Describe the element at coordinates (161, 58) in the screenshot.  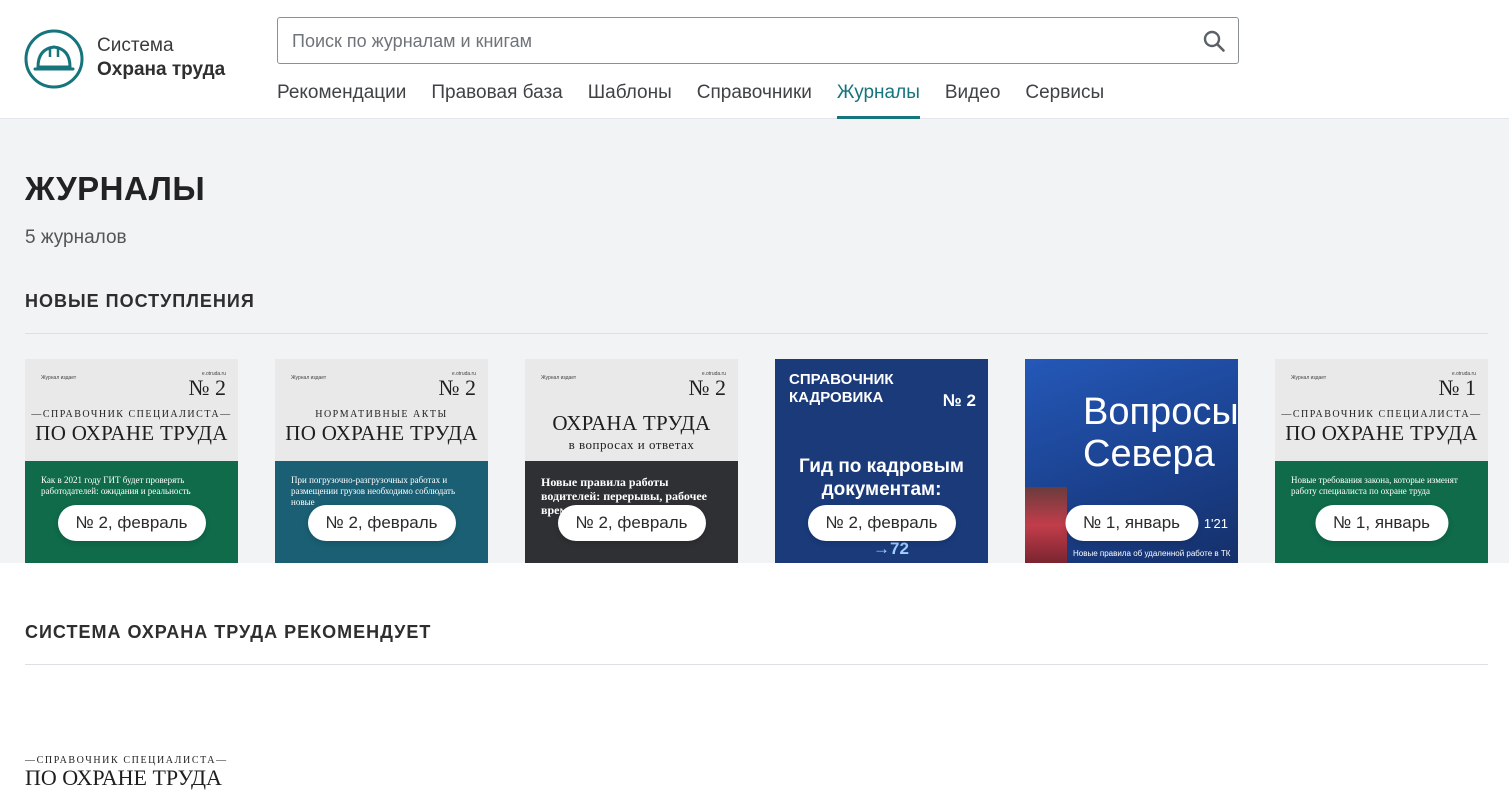
I see `logo-text: Система Охрана труда` at that location.